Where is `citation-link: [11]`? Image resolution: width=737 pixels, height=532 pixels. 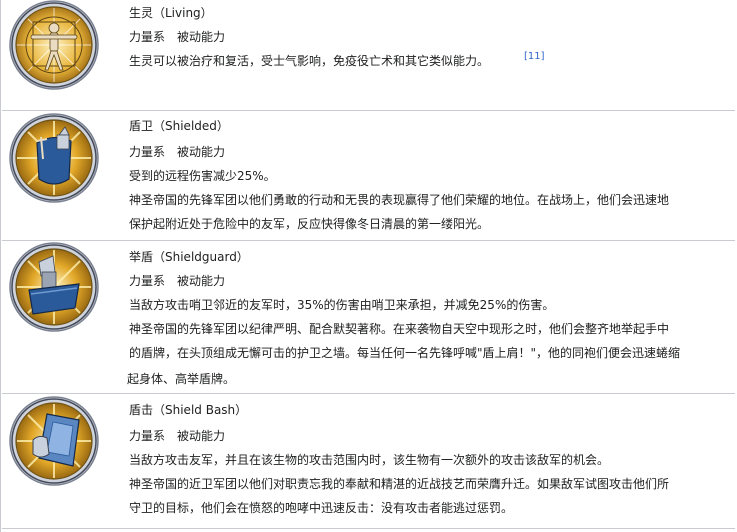 citation-link: [11] is located at coordinates (534, 57).